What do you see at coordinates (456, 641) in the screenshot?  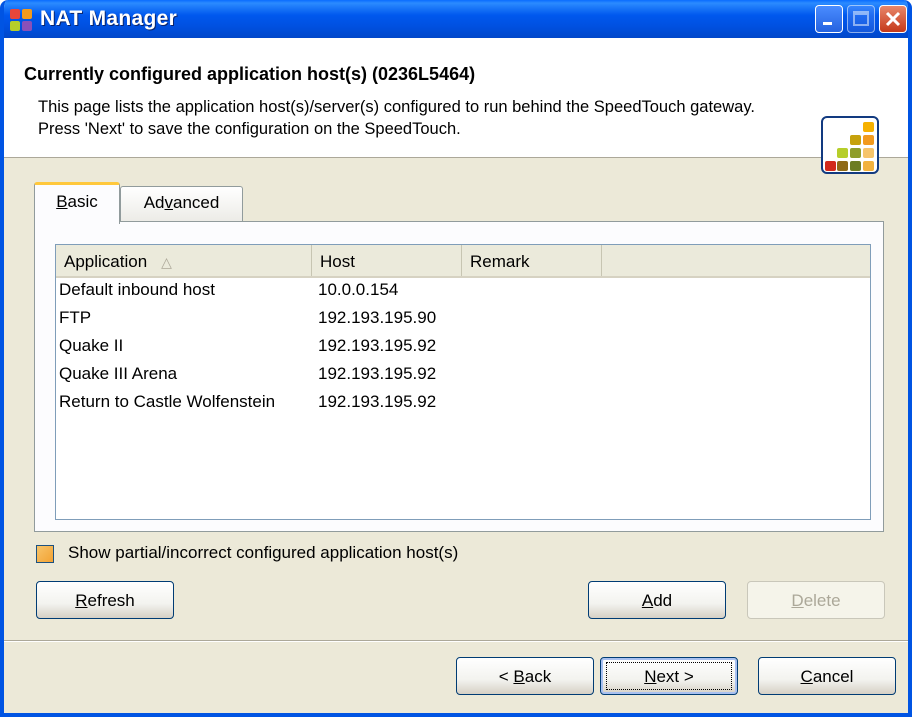 I see `footer-divider` at bounding box center [456, 641].